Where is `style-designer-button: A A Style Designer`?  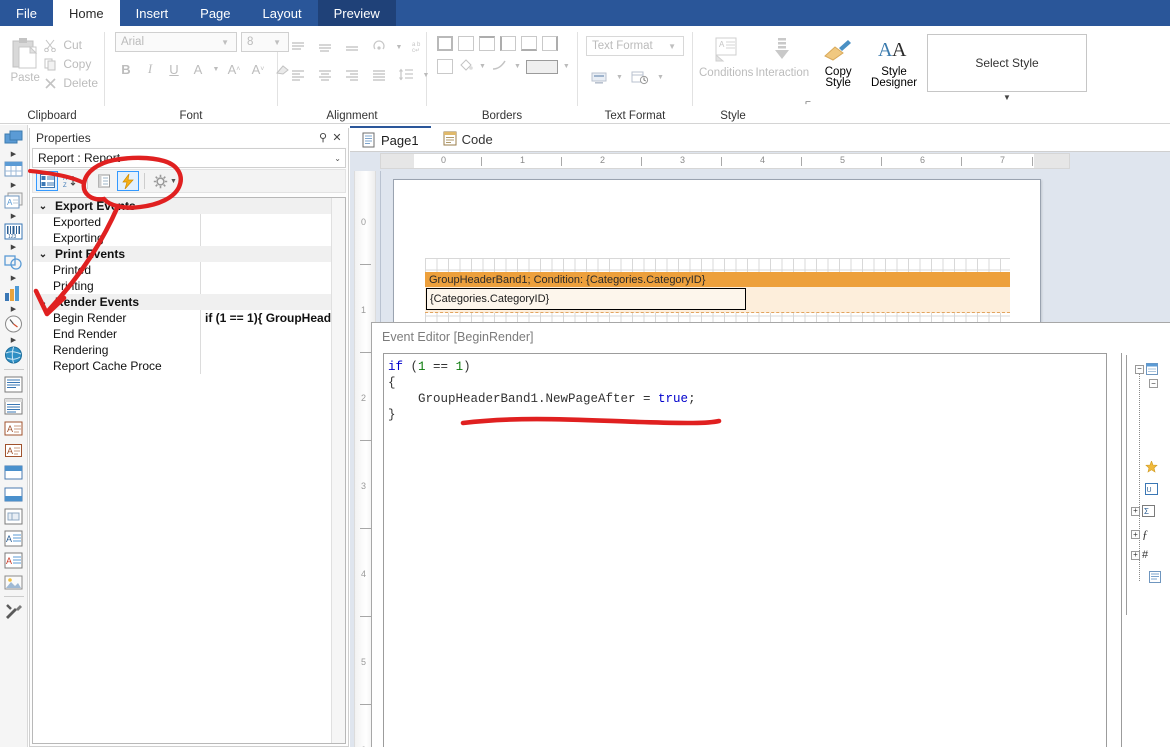 style-designer-button: A A Style Designer is located at coordinates (894, 67).